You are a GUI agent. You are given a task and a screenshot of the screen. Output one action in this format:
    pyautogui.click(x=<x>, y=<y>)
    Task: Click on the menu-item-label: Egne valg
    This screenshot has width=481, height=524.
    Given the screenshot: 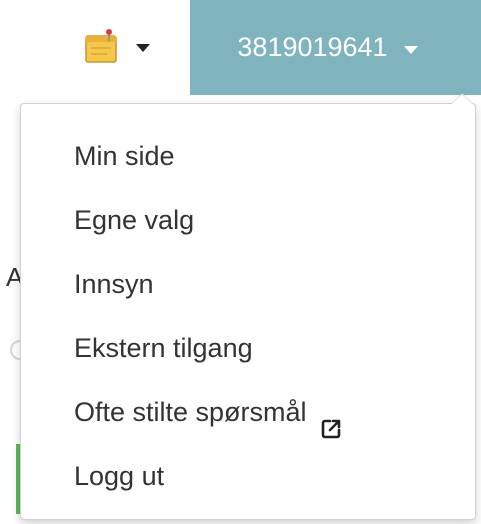 What is the action you would take?
    pyautogui.click(x=134, y=220)
    